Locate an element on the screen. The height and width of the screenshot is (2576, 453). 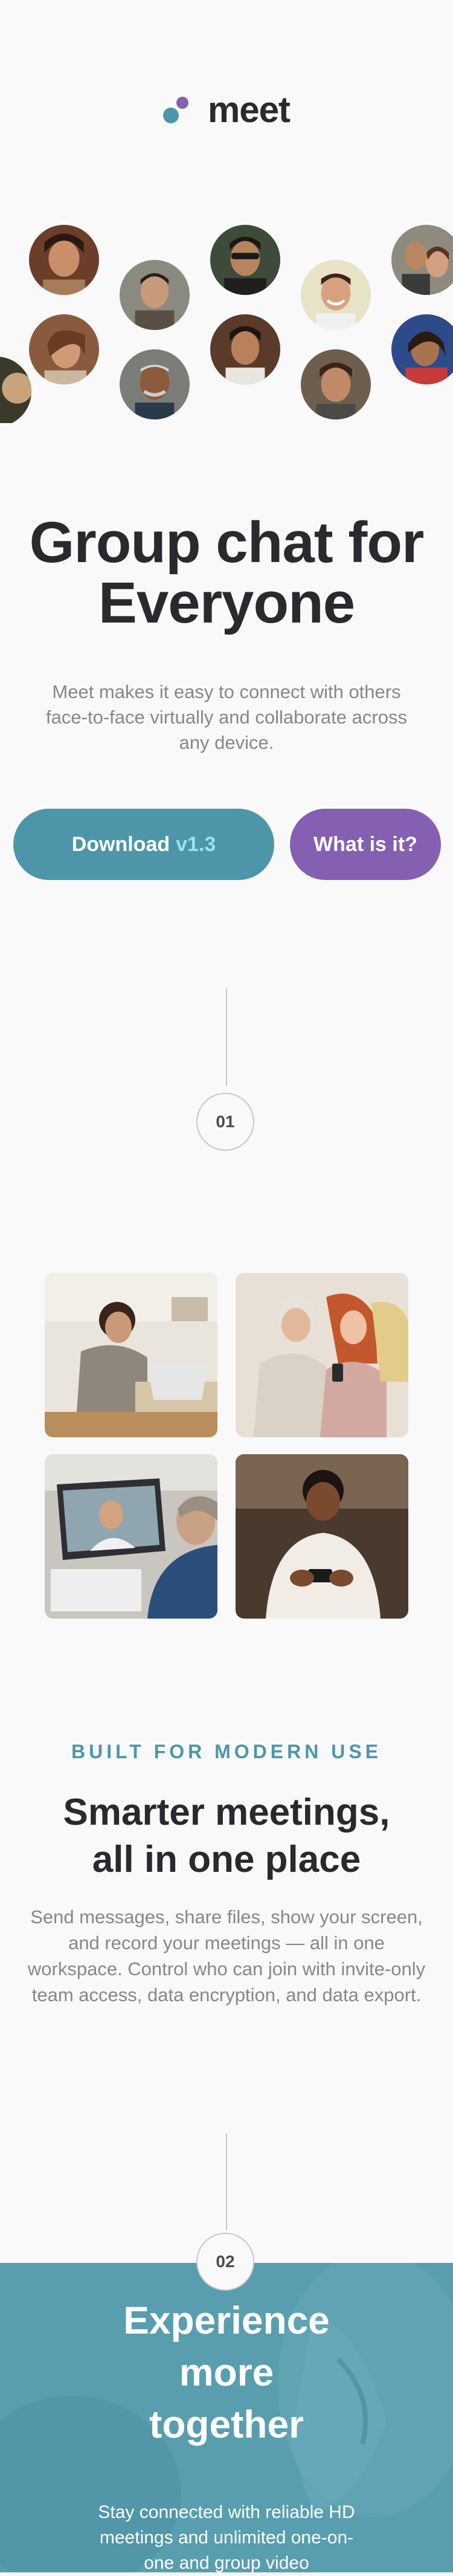
step-number-01: 01 is located at coordinates (225, 1122).